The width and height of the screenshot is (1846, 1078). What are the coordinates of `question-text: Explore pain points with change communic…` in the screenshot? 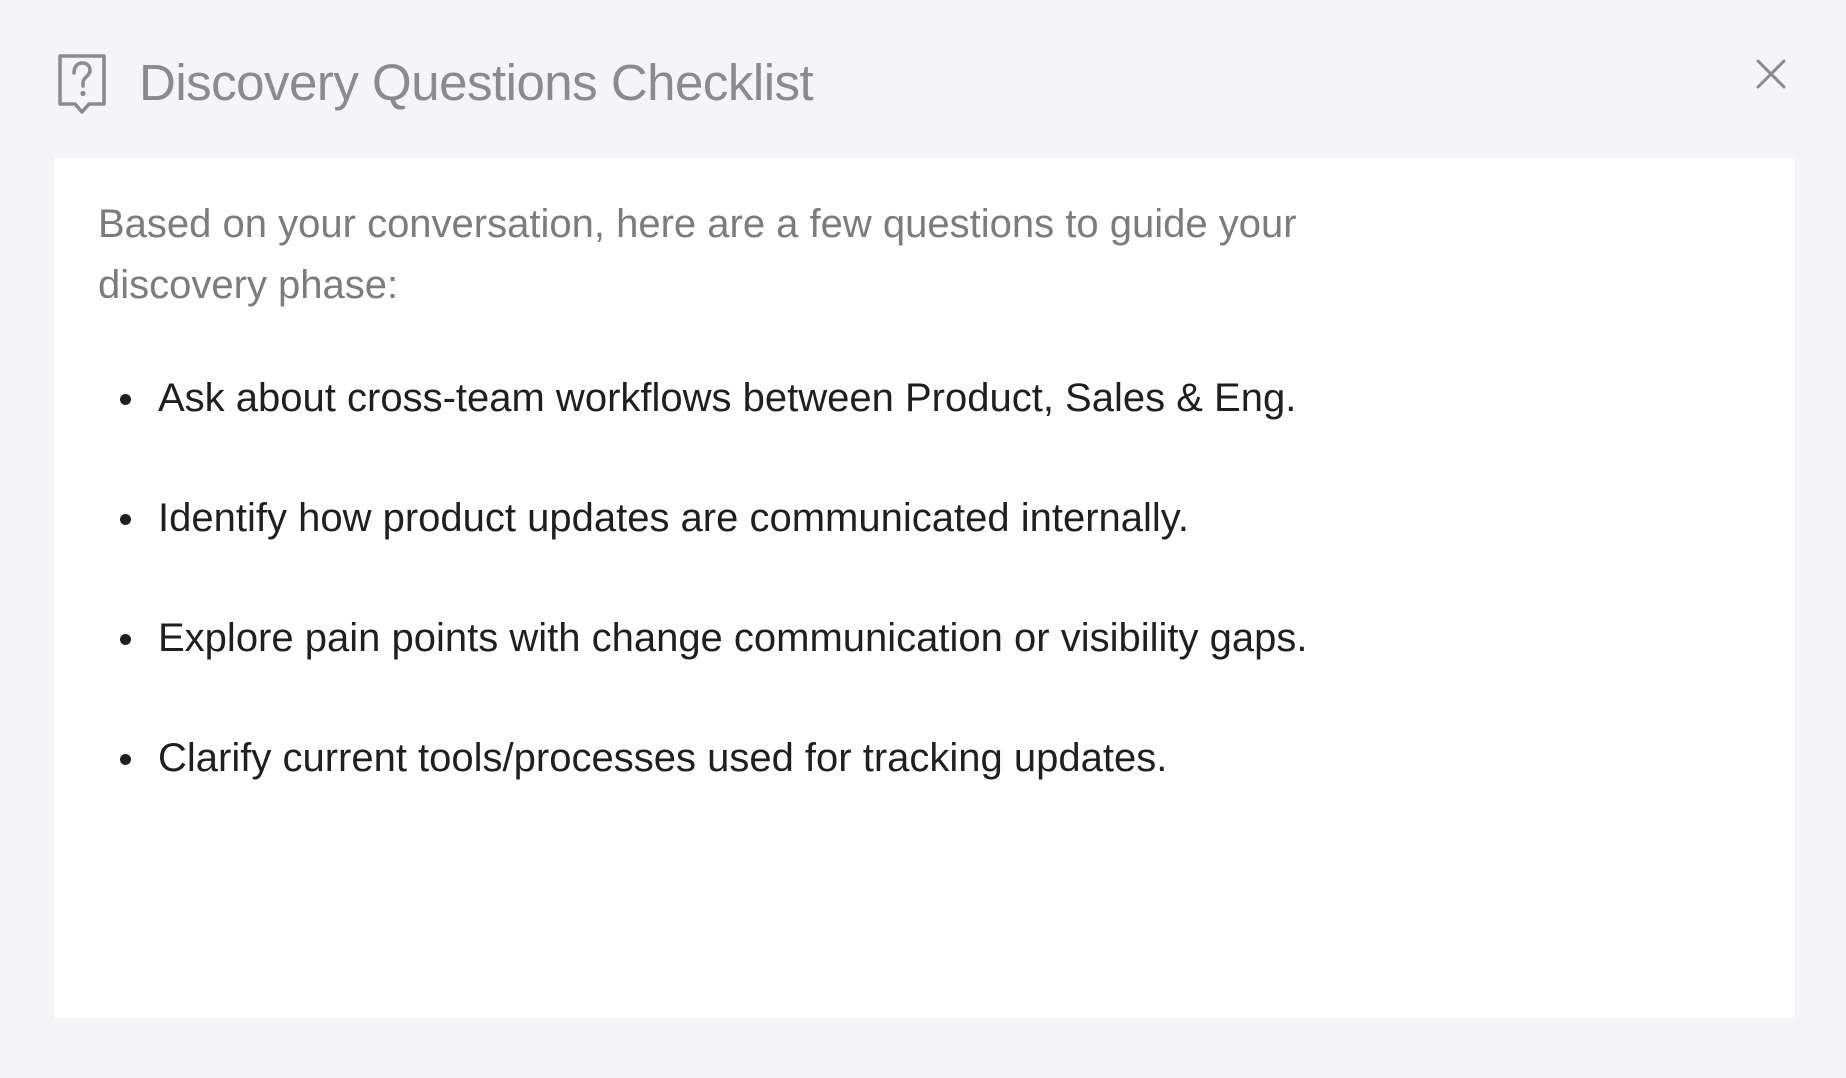 It's located at (733, 638).